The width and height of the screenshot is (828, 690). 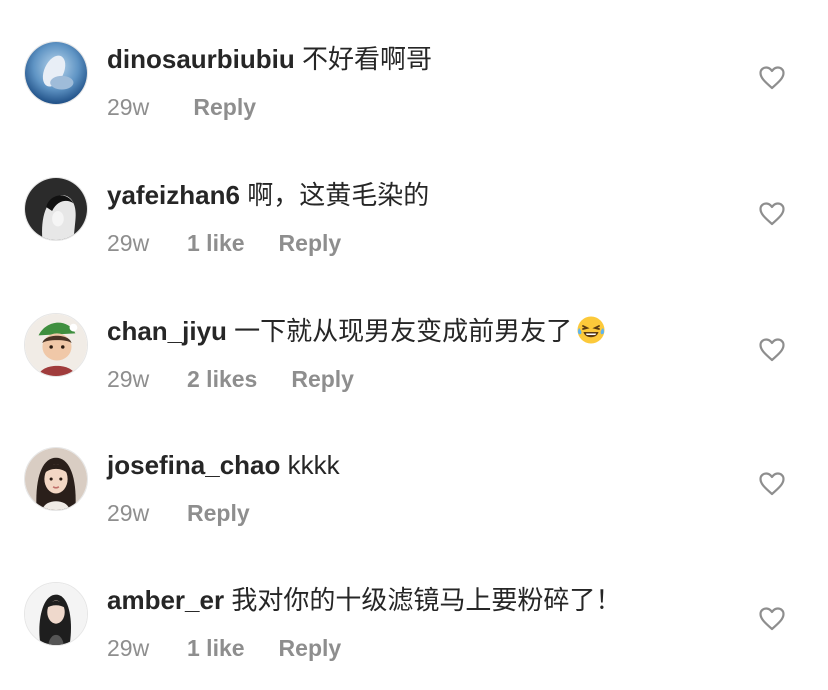 What do you see at coordinates (591, 330) in the screenshot?
I see `laughing-tears-emoji-icon` at bounding box center [591, 330].